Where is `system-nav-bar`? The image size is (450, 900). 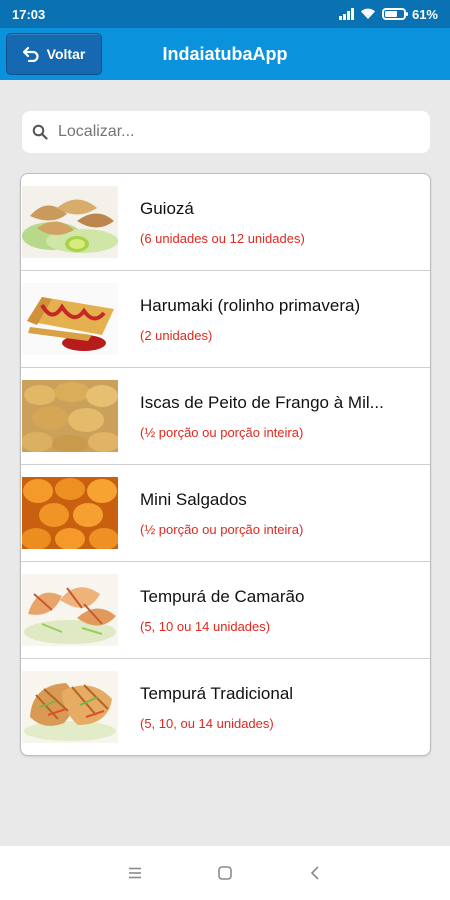 system-nav-bar is located at coordinates (225, 873).